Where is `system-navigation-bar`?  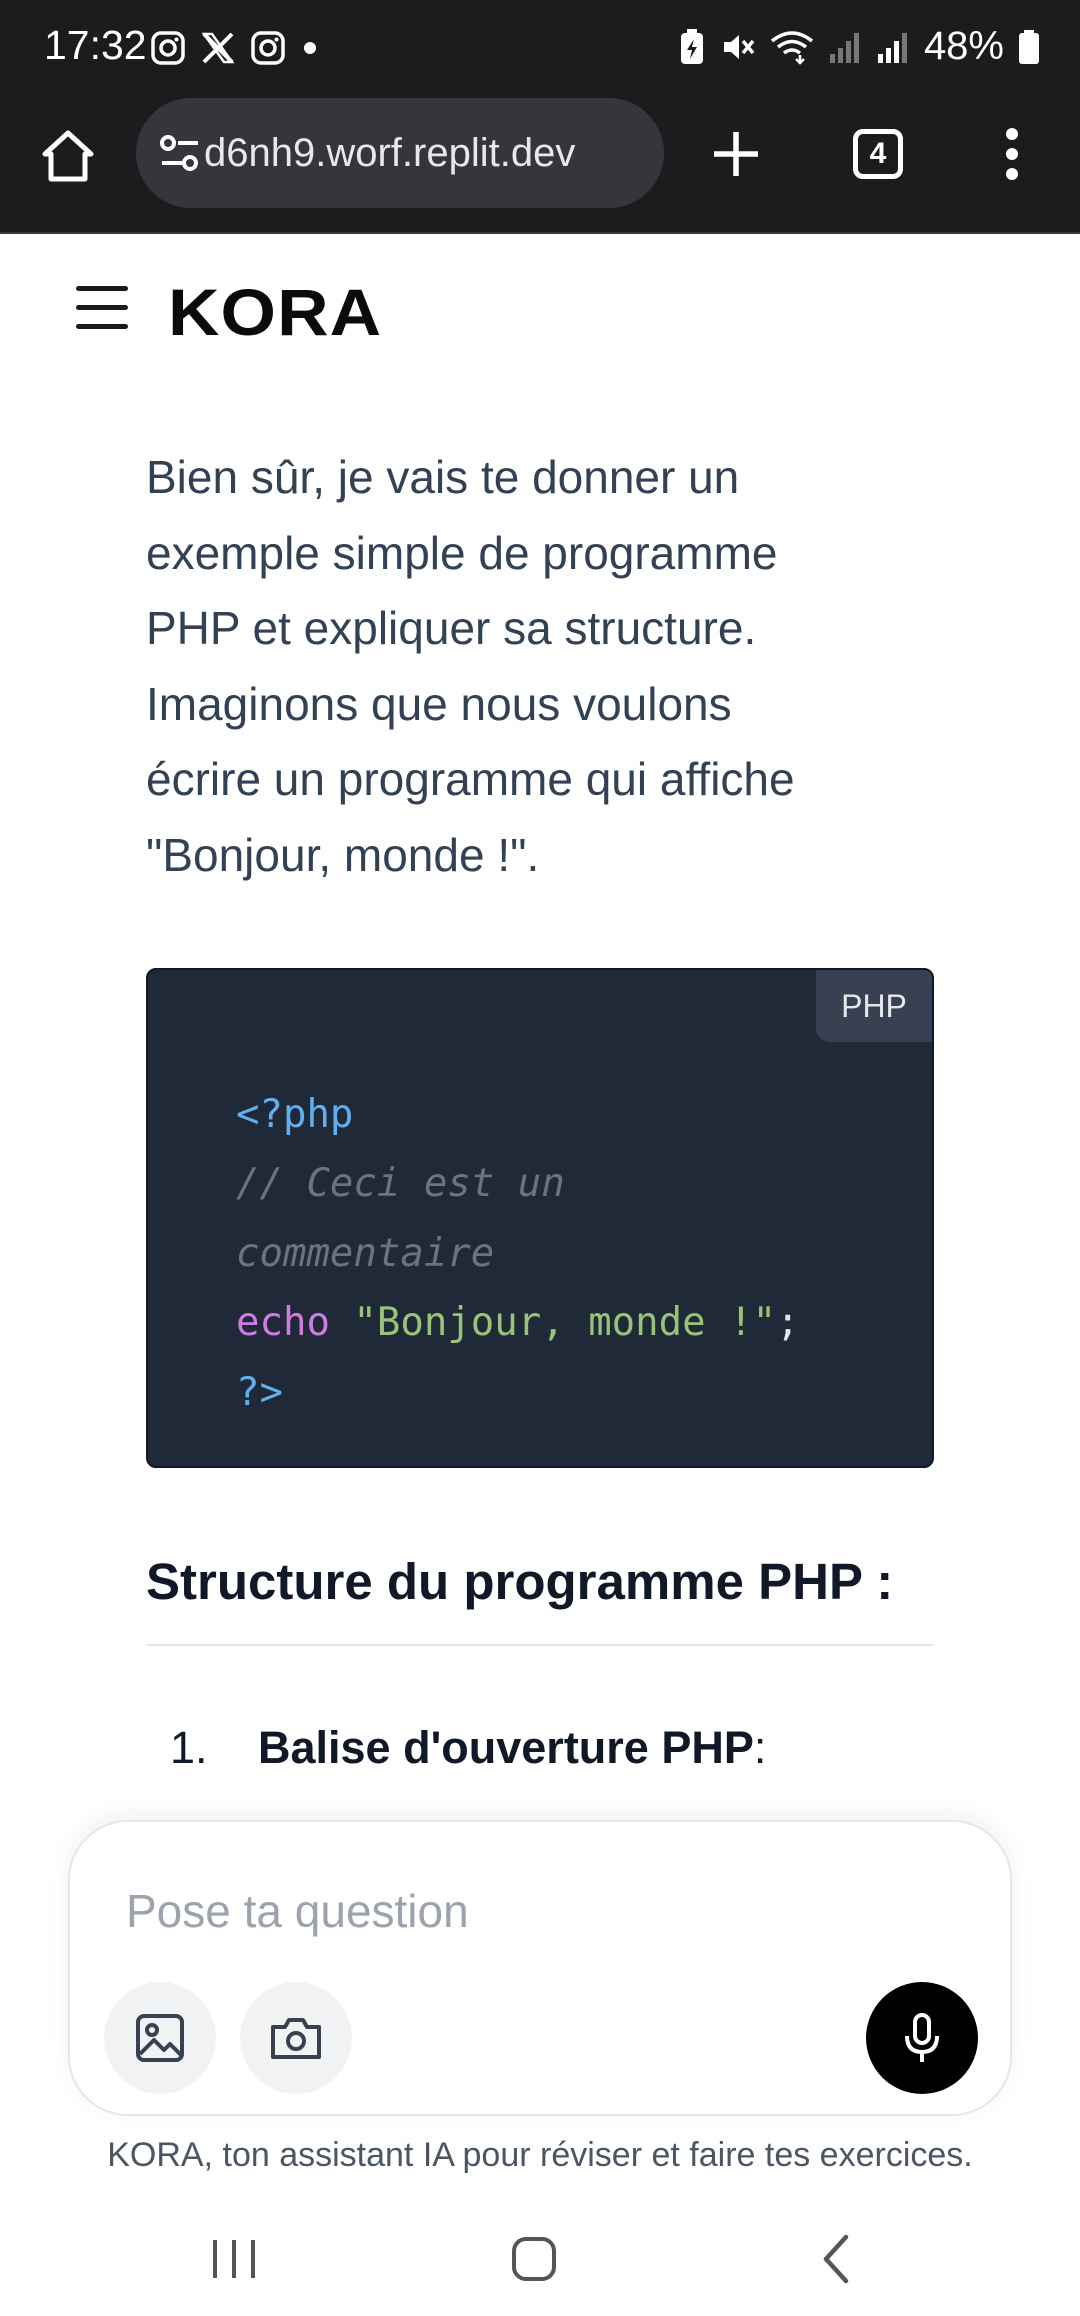
system-navigation-bar is located at coordinates (540, 2258).